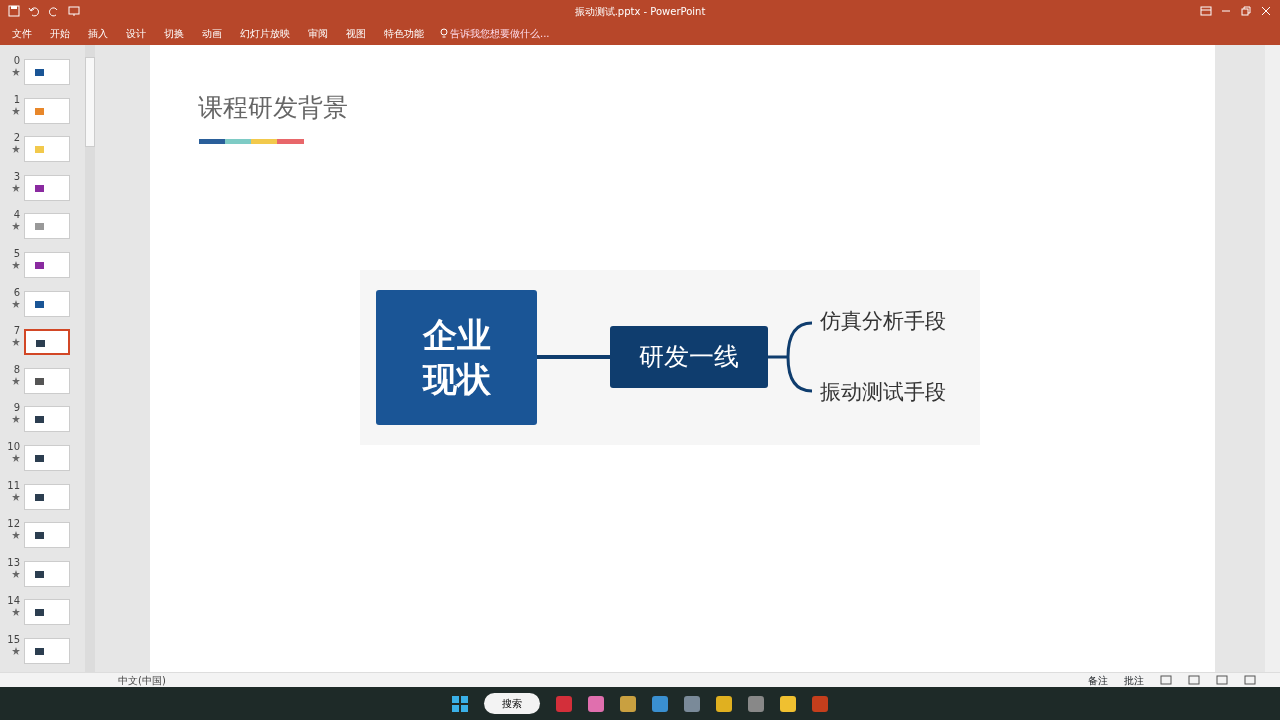 The height and width of the screenshot is (720, 1280). I want to click on slide-number: 3, so click(16, 176).